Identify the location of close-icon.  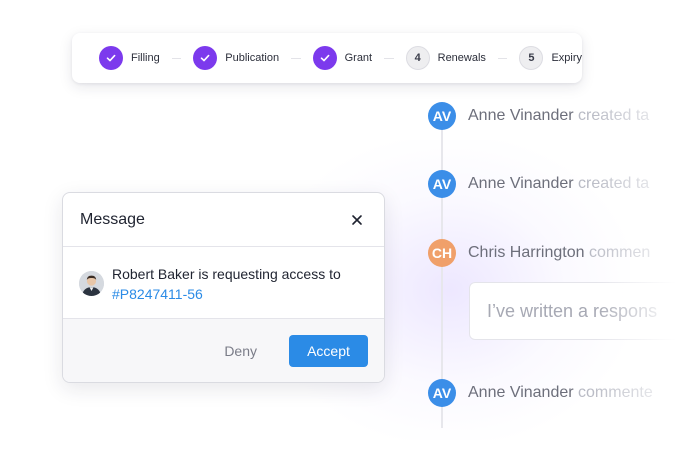
(357, 220).